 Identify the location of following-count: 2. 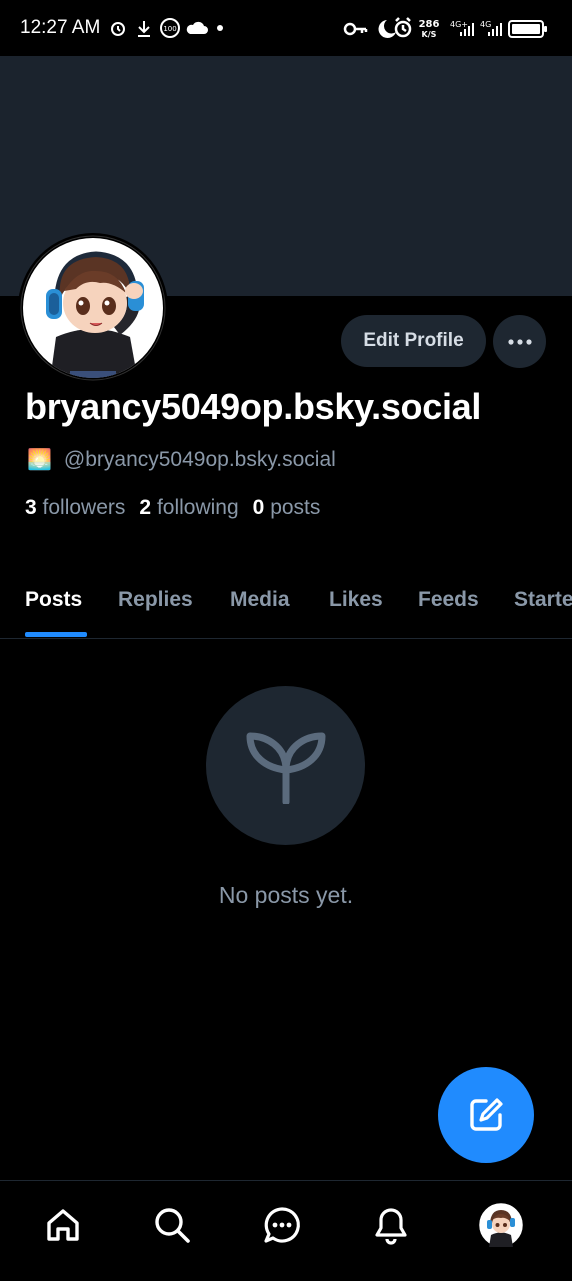
(145, 507).